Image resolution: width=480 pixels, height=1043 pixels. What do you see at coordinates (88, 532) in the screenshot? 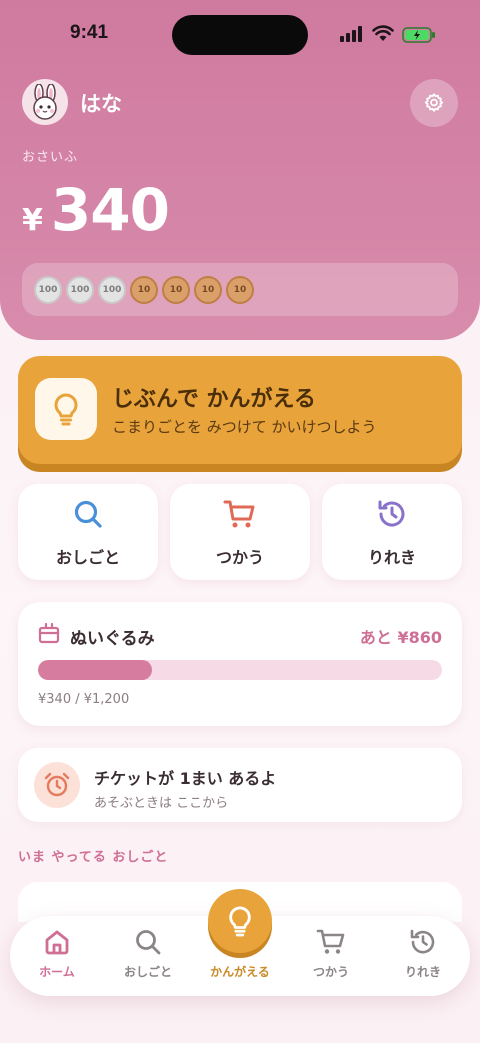
I see `quick-action-jobs: おしごと` at bounding box center [88, 532].